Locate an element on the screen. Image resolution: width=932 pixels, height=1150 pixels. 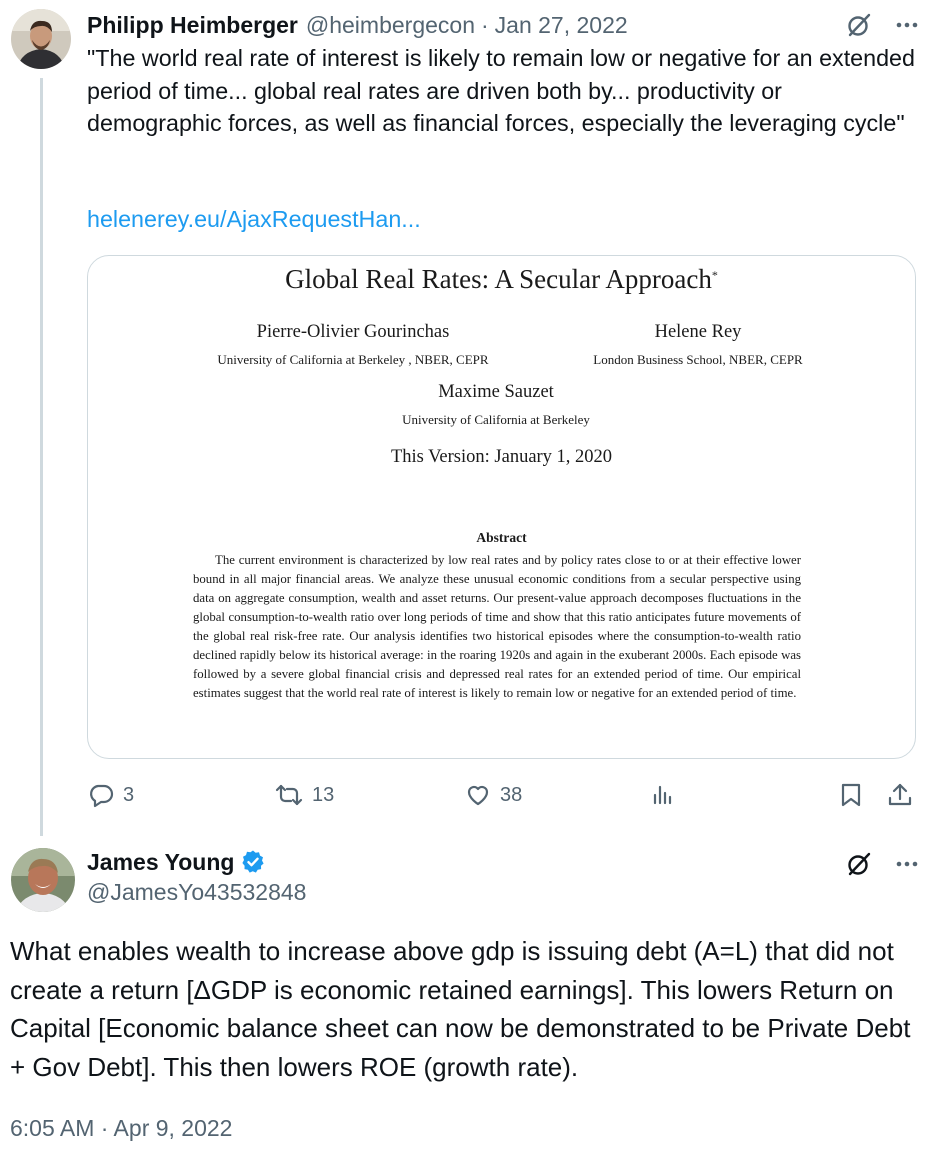
reply-count: 3 is located at coordinates (129, 794).